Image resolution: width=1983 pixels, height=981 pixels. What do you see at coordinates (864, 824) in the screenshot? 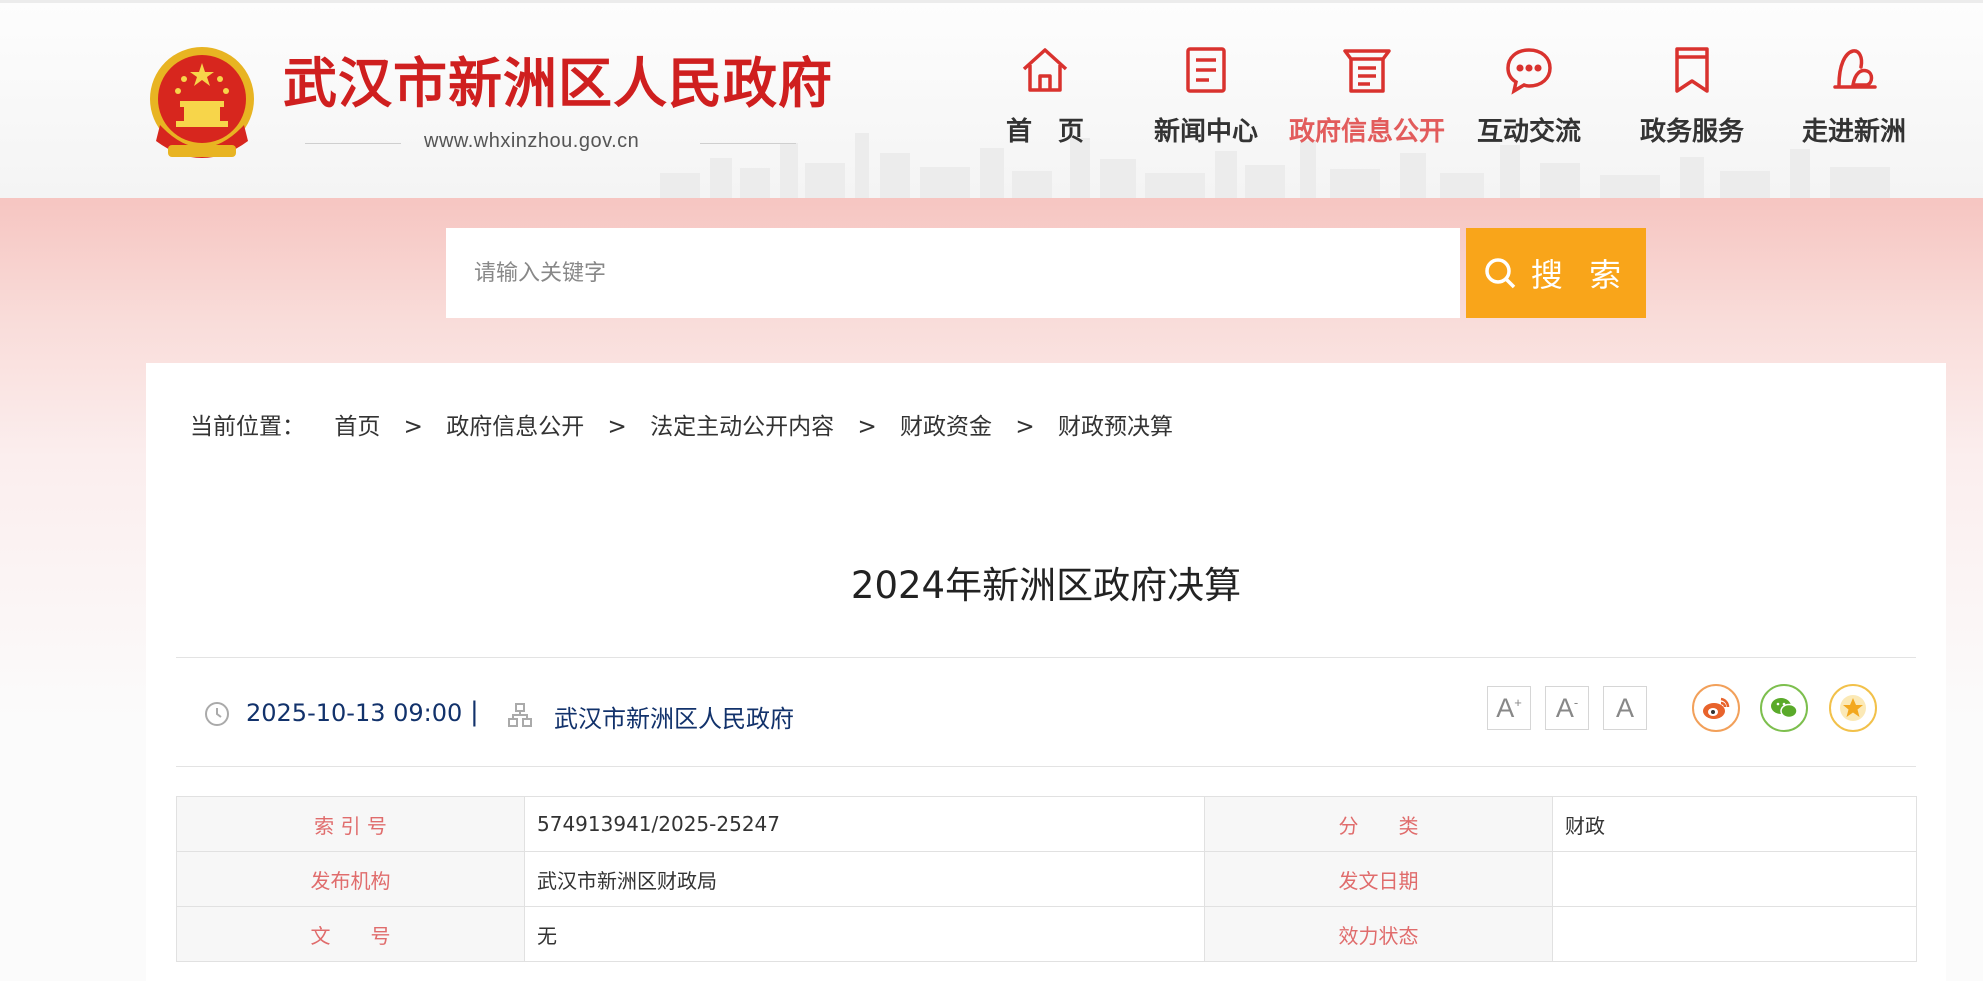
I see `value-index-number: 574913941/2025-25247` at bounding box center [864, 824].